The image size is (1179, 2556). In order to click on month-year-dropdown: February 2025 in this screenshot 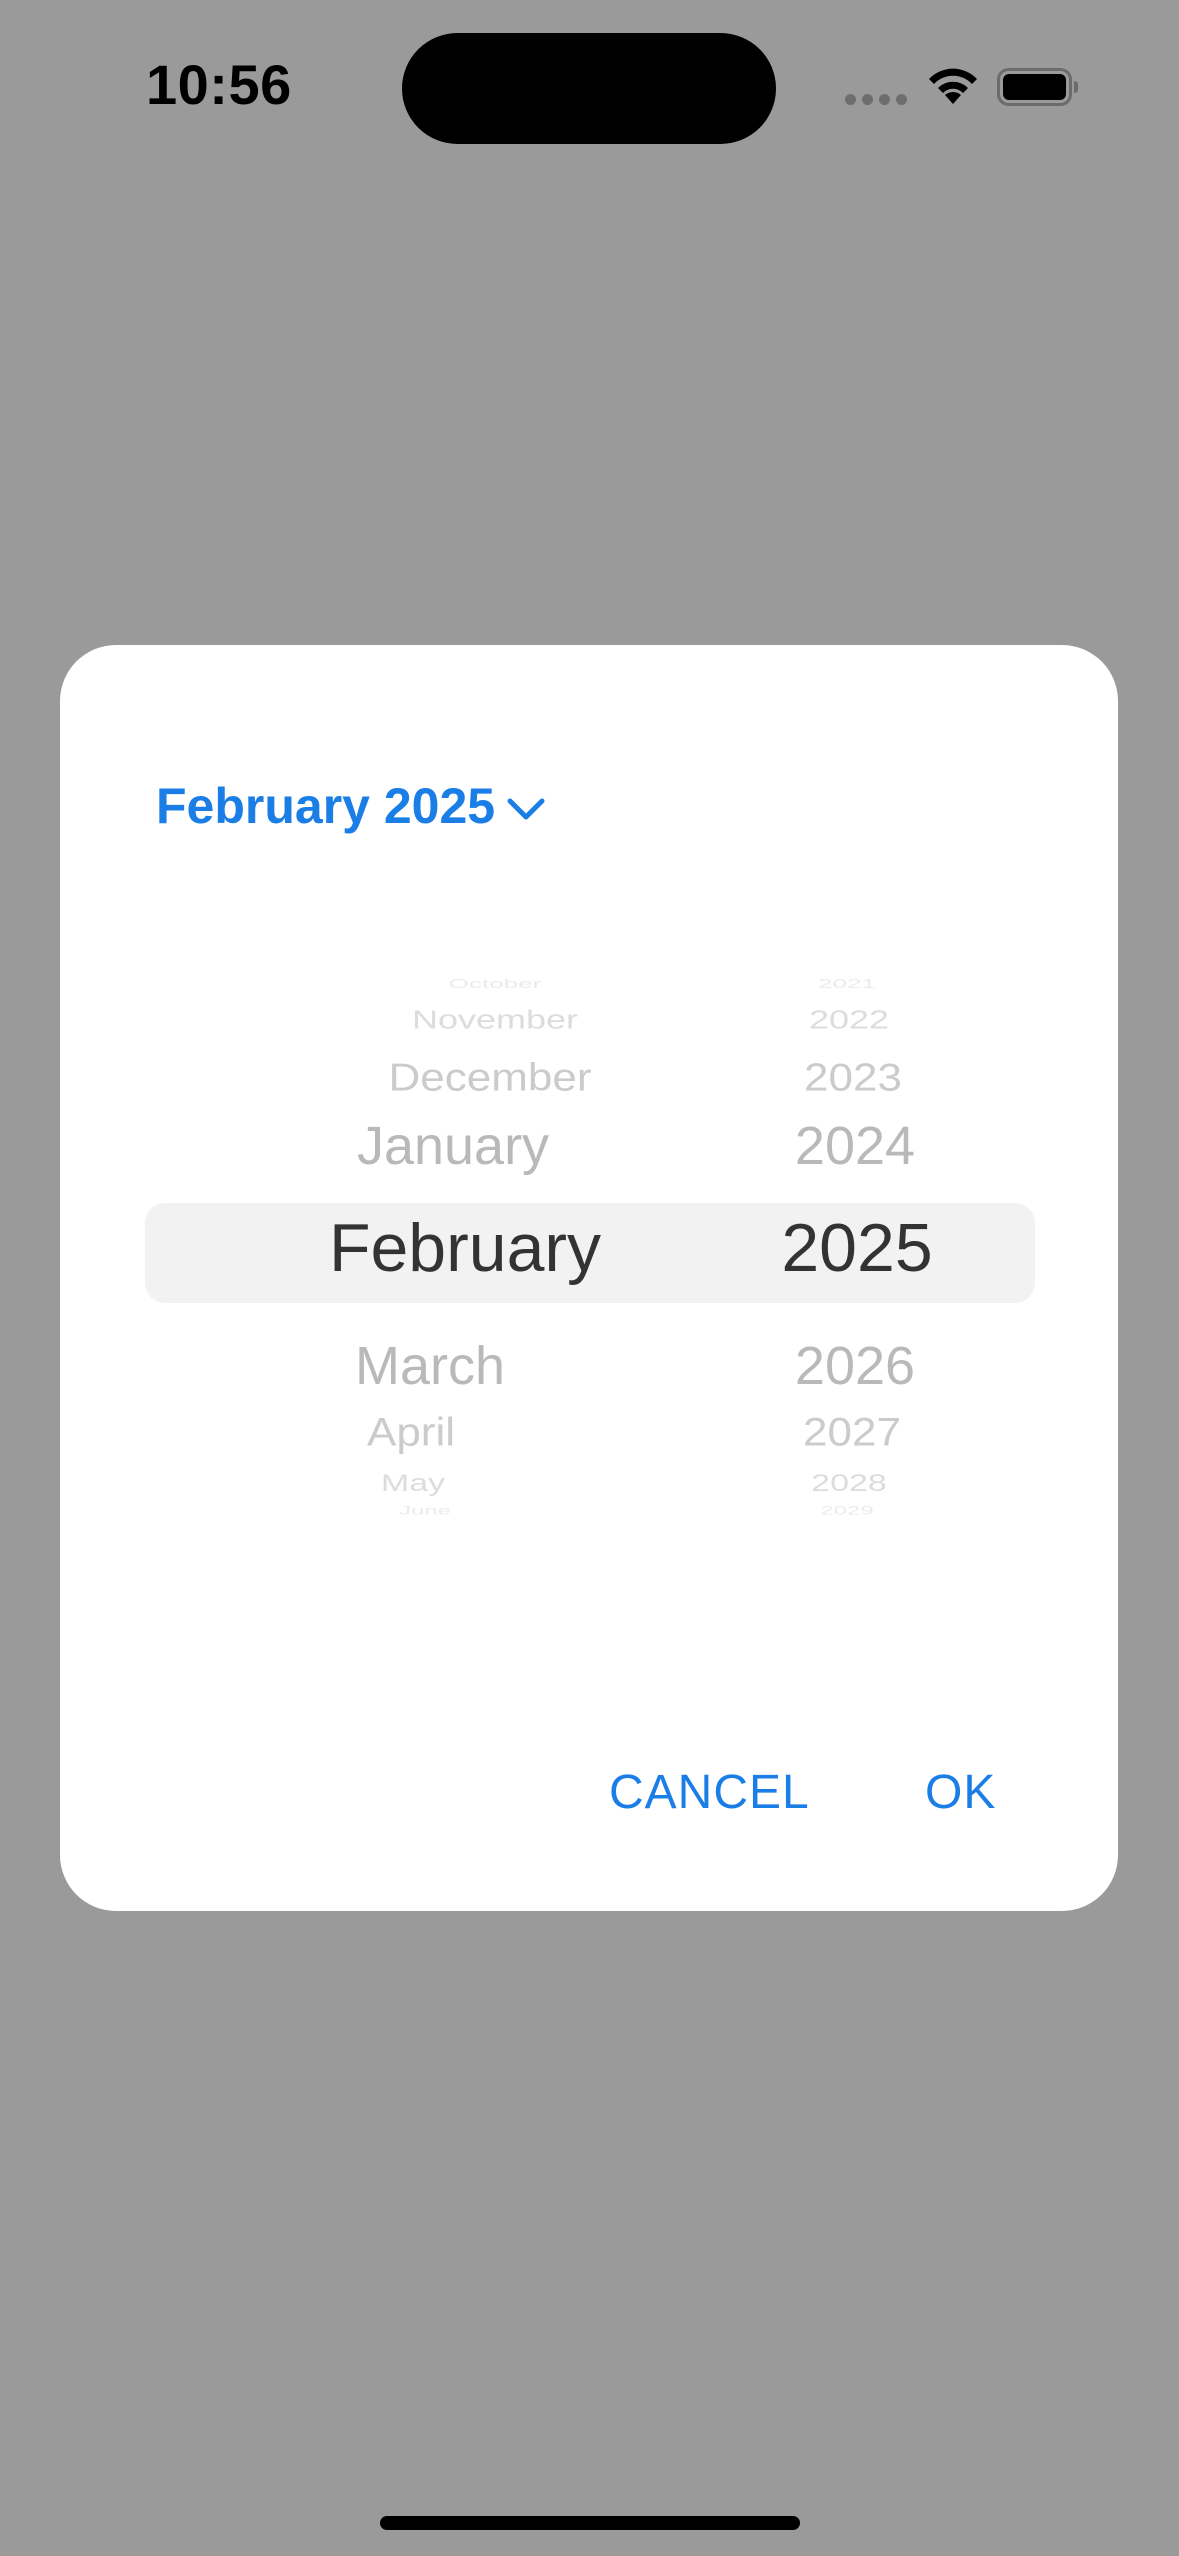, I will do `click(351, 806)`.